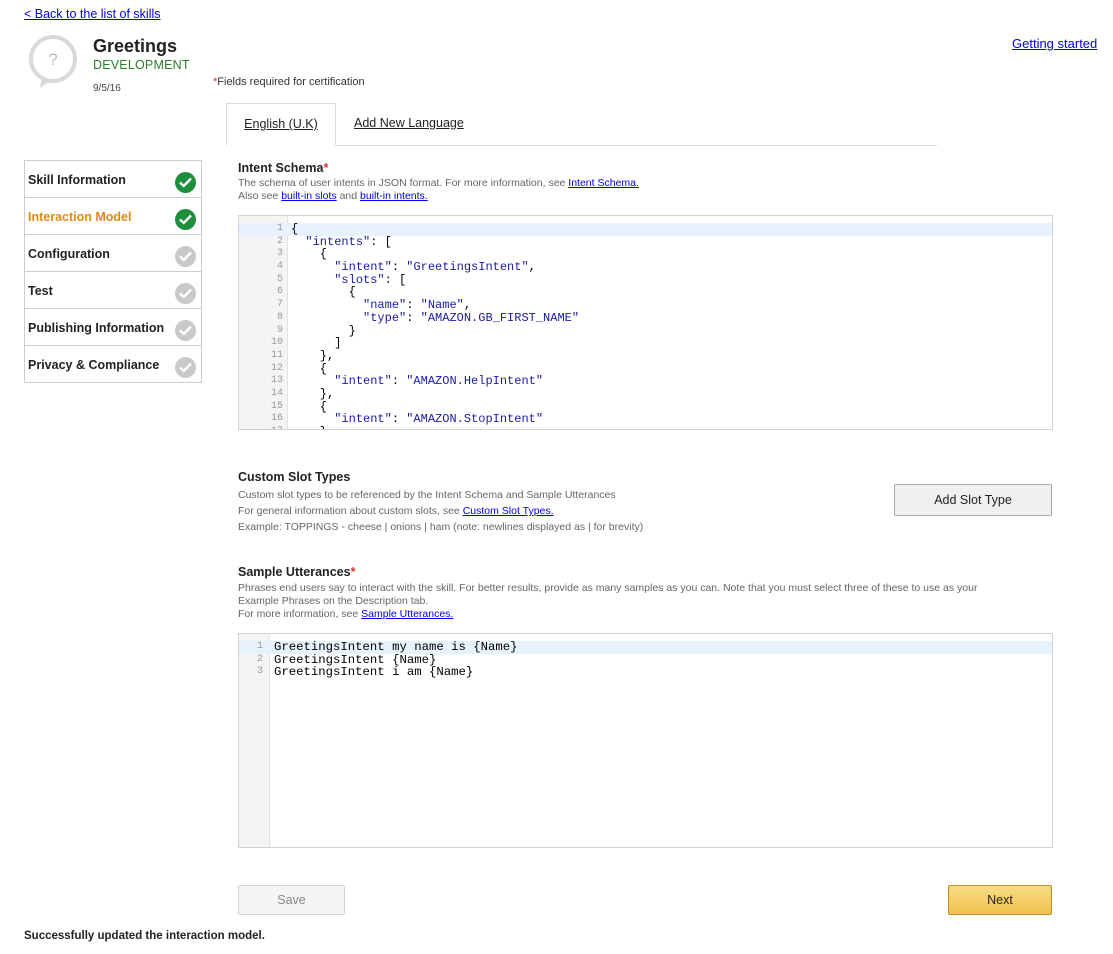  I want to click on sidebar-item-publishing-information: Publishing Information, so click(113, 327).